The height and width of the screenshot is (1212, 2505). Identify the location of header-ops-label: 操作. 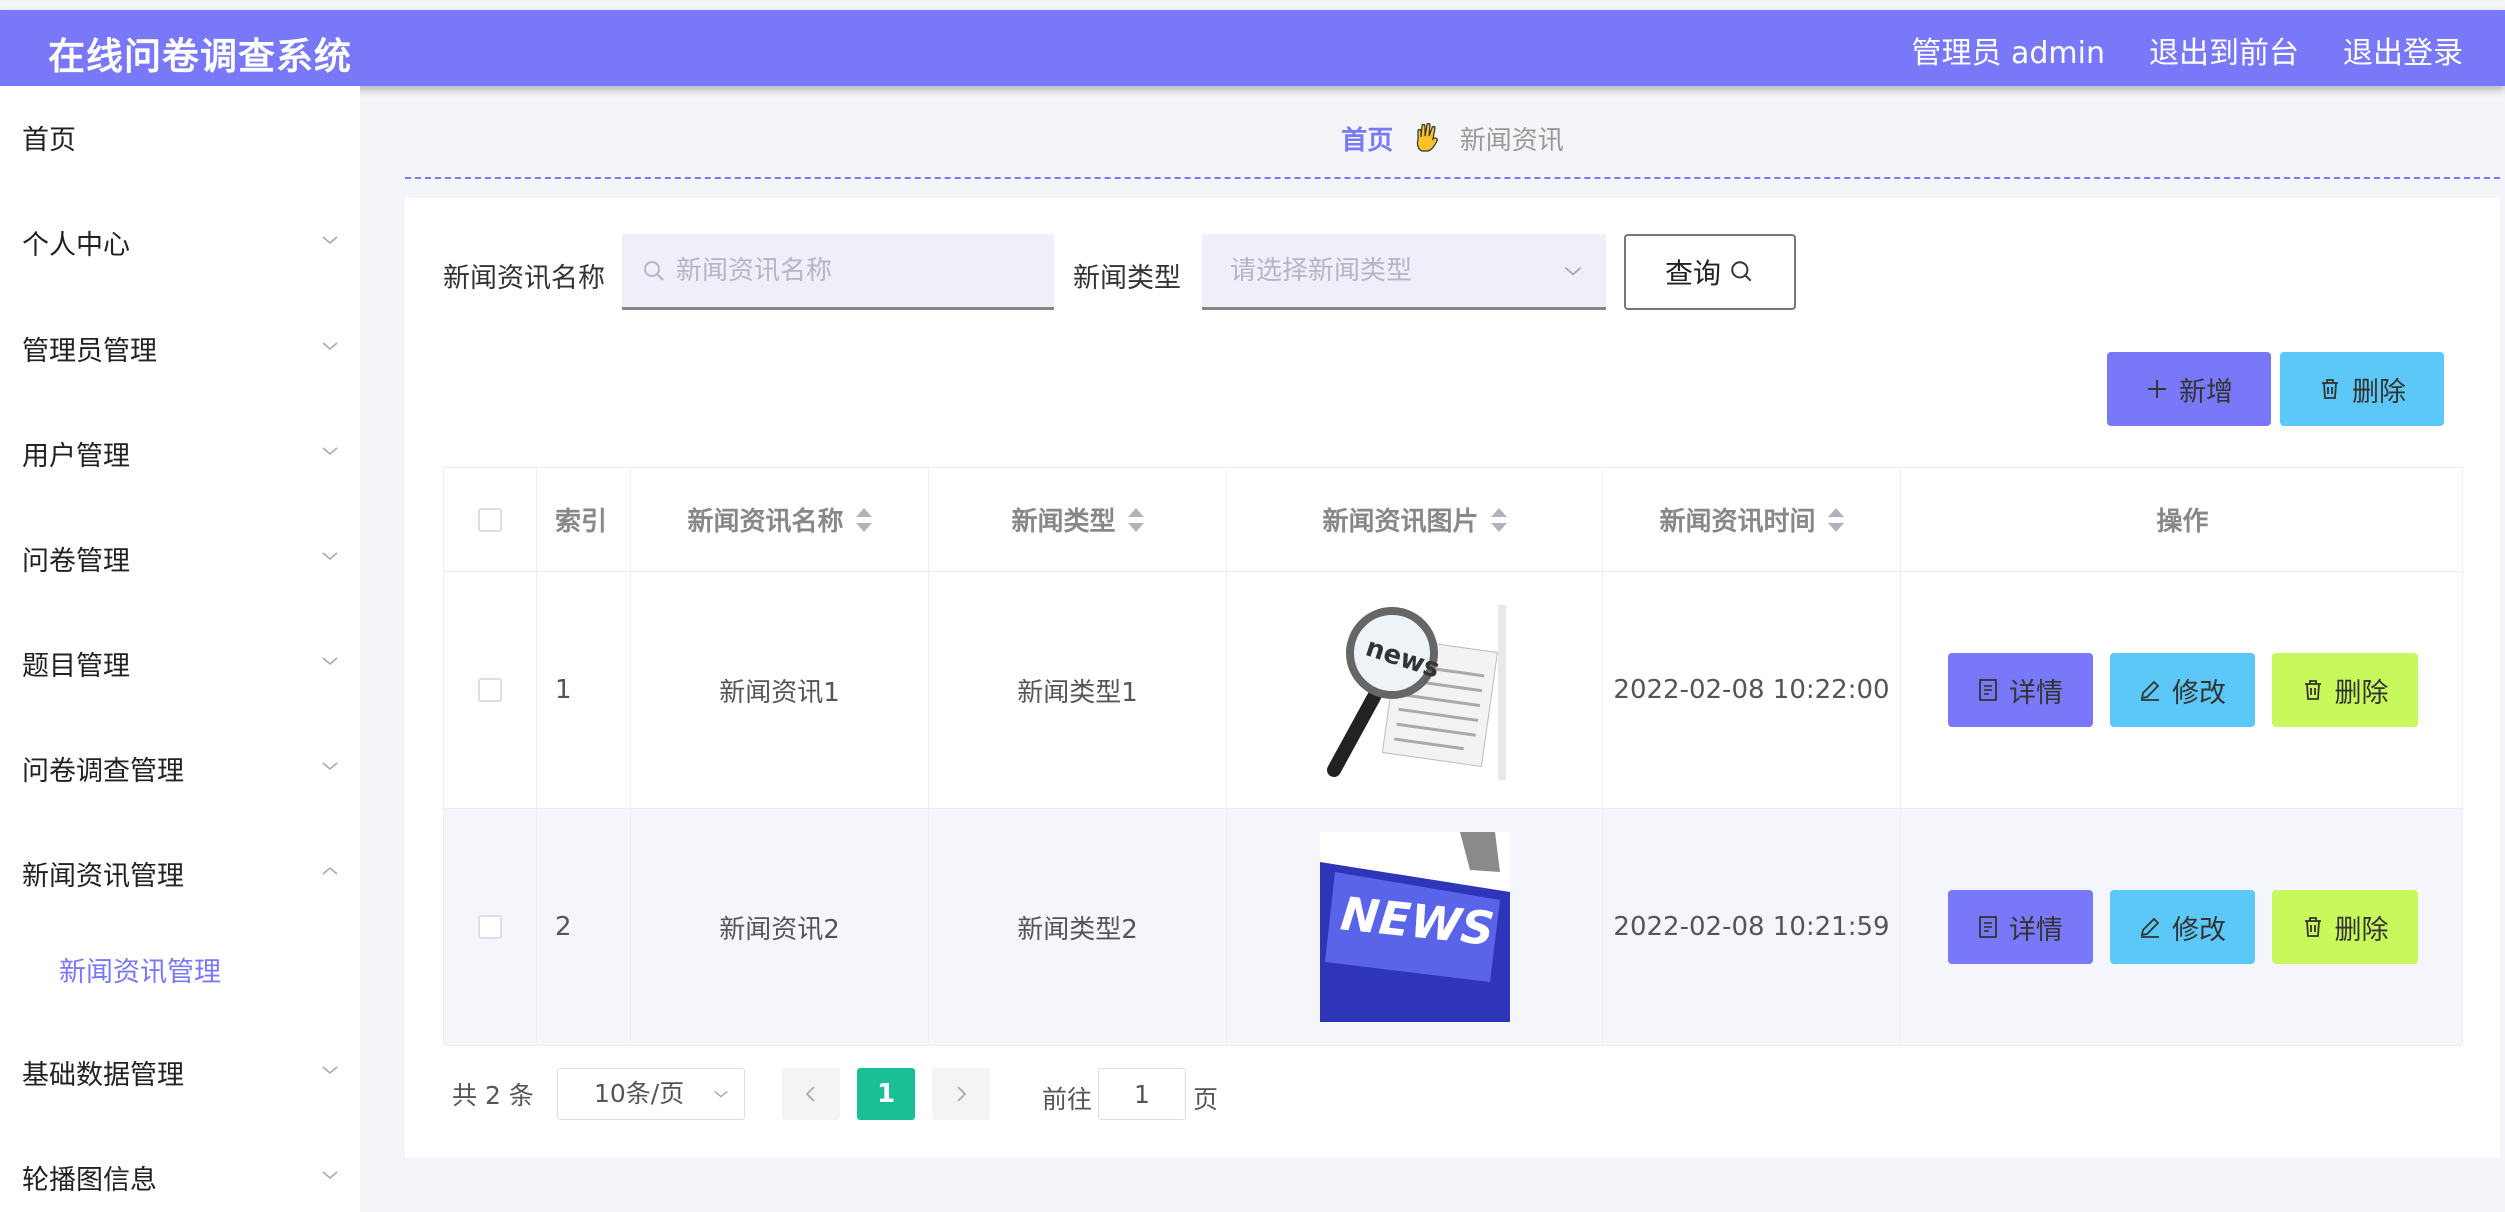
(2182, 522).